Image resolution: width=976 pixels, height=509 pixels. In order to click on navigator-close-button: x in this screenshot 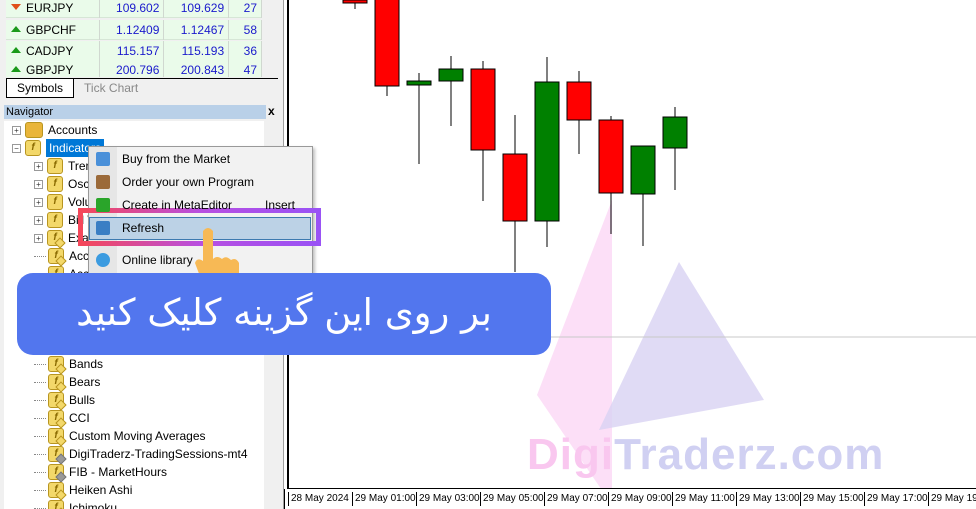, I will do `click(271, 111)`.